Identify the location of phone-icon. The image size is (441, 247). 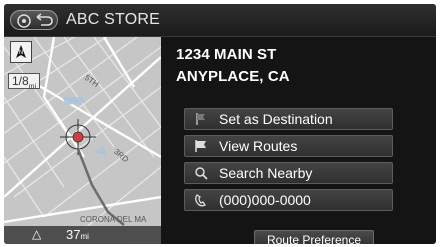
(200, 200).